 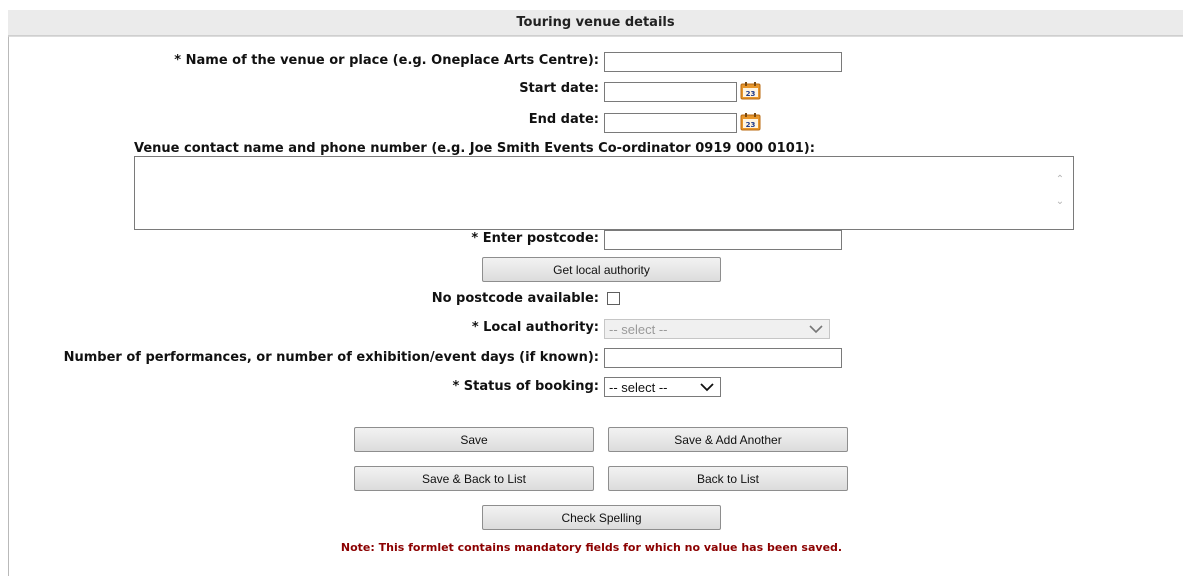 What do you see at coordinates (474, 439) in the screenshot?
I see `save-button: Save` at bounding box center [474, 439].